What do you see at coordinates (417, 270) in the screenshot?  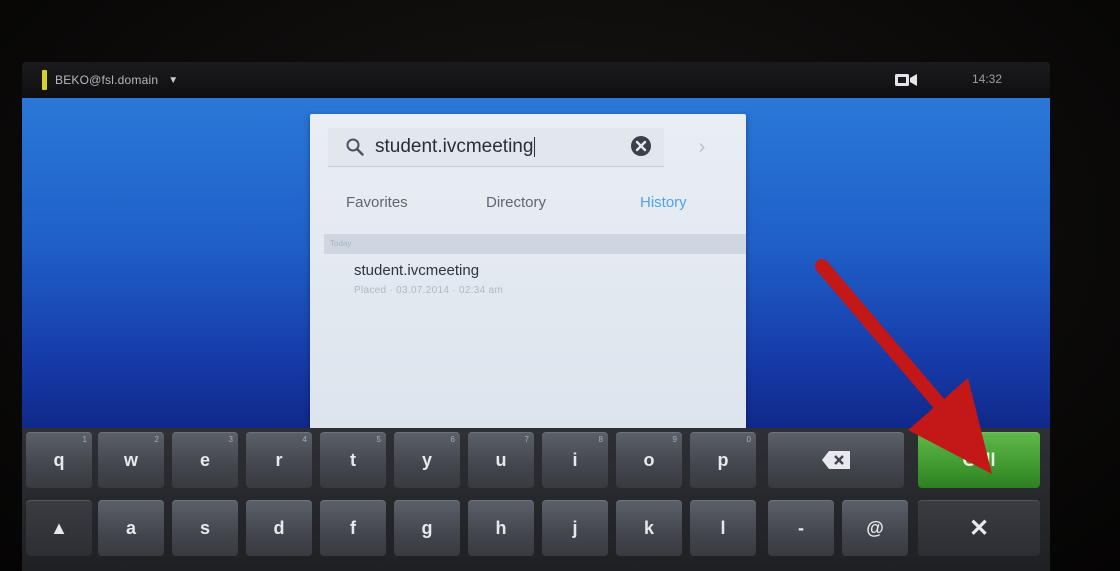 I see `history-item-name: student.ivcmeeting` at bounding box center [417, 270].